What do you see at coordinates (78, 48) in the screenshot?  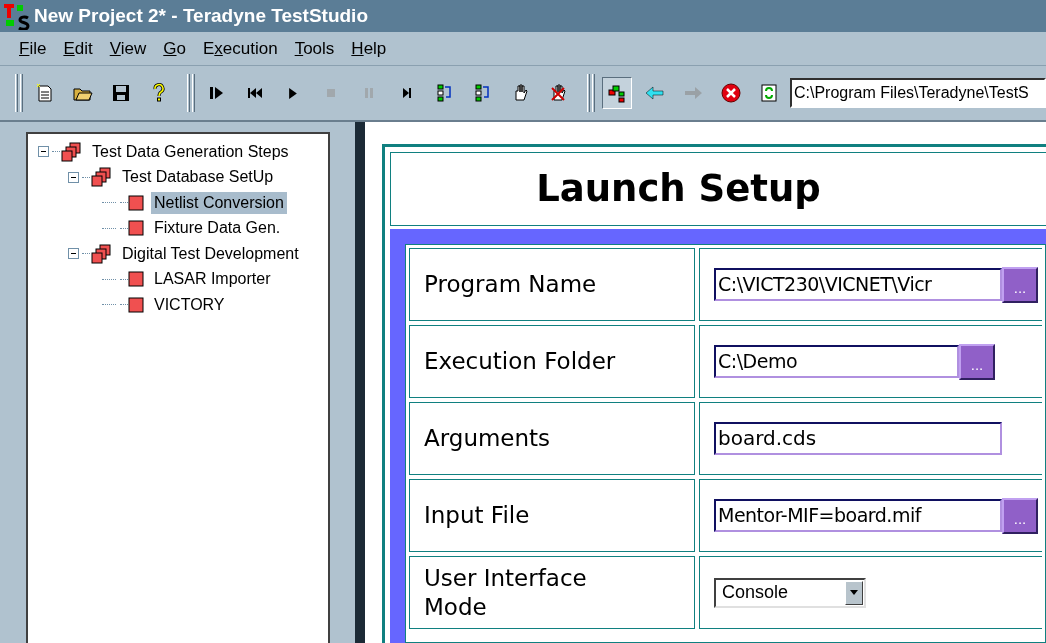 I see `menu-item: Edit` at bounding box center [78, 48].